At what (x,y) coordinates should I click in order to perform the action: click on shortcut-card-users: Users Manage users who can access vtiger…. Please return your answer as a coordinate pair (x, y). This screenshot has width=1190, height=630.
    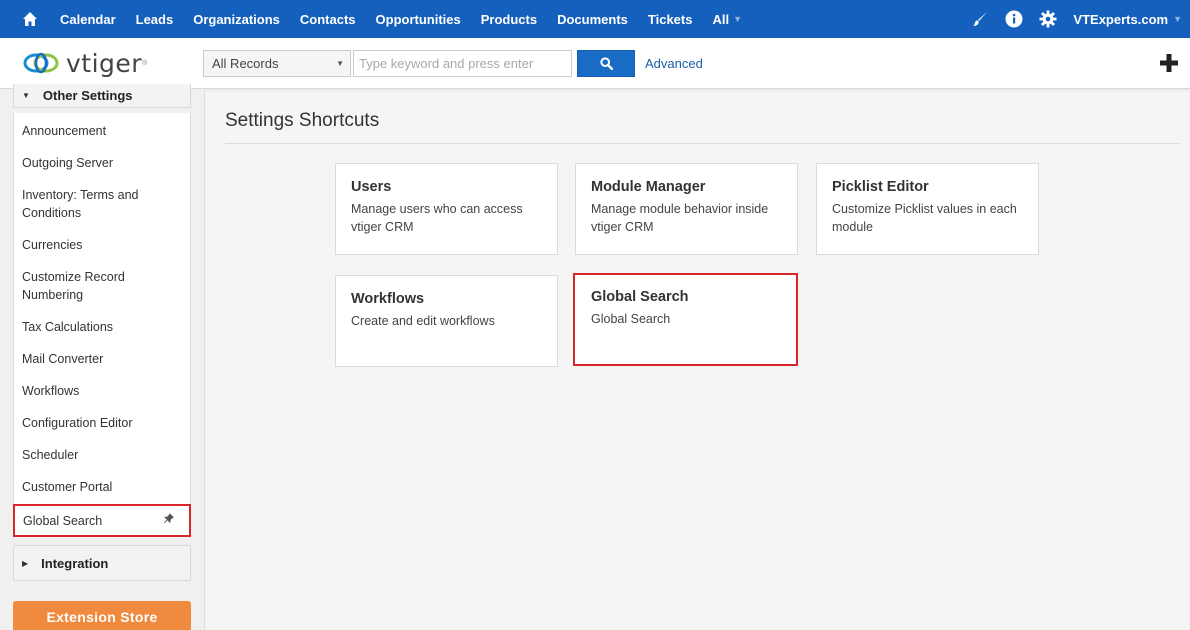
    Looking at the image, I should click on (446, 209).